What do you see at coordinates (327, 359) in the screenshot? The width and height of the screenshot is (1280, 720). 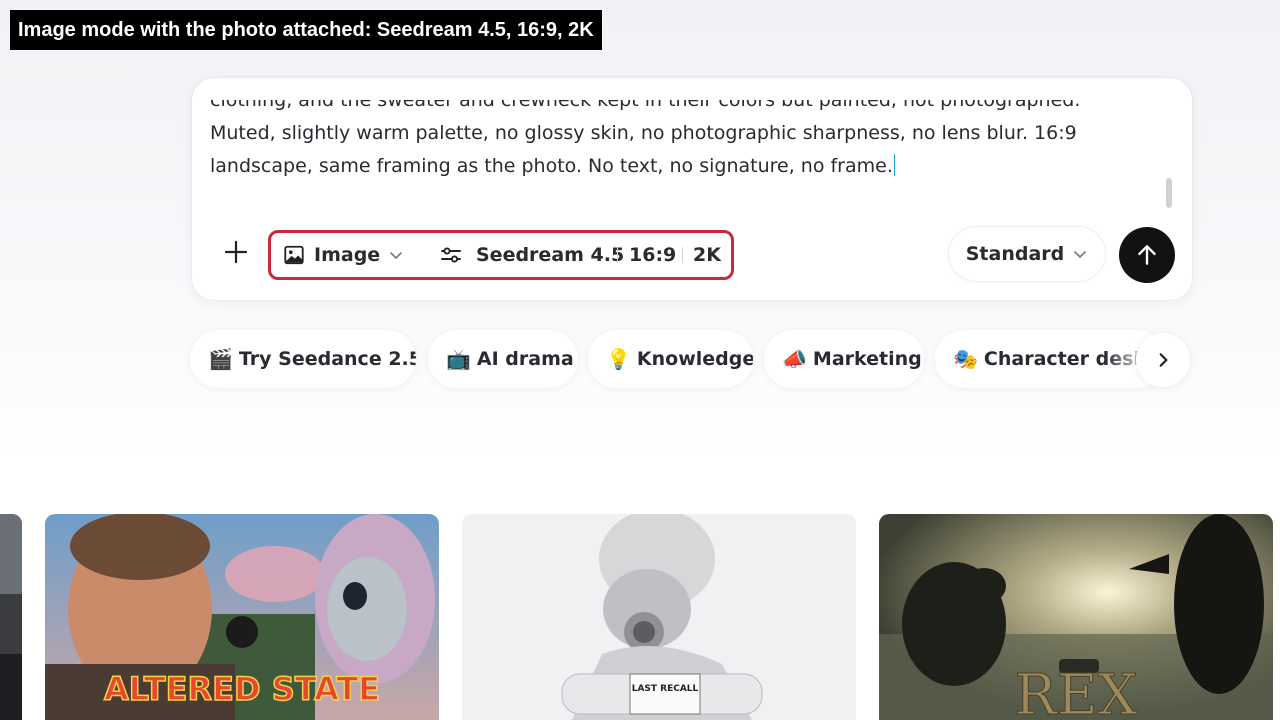 I see `chip-label: Try Seedance 2.5` at bounding box center [327, 359].